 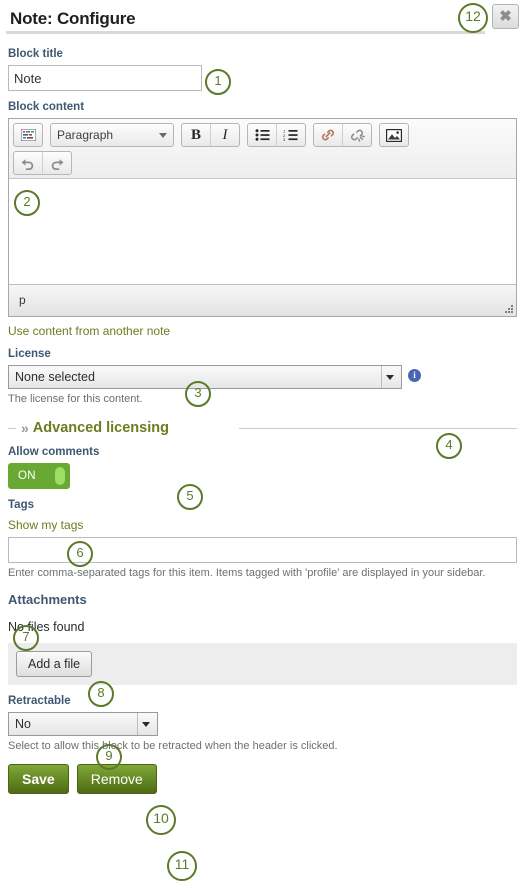 What do you see at coordinates (262, 300) in the screenshot?
I see `editor-status-bar: p` at bounding box center [262, 300].